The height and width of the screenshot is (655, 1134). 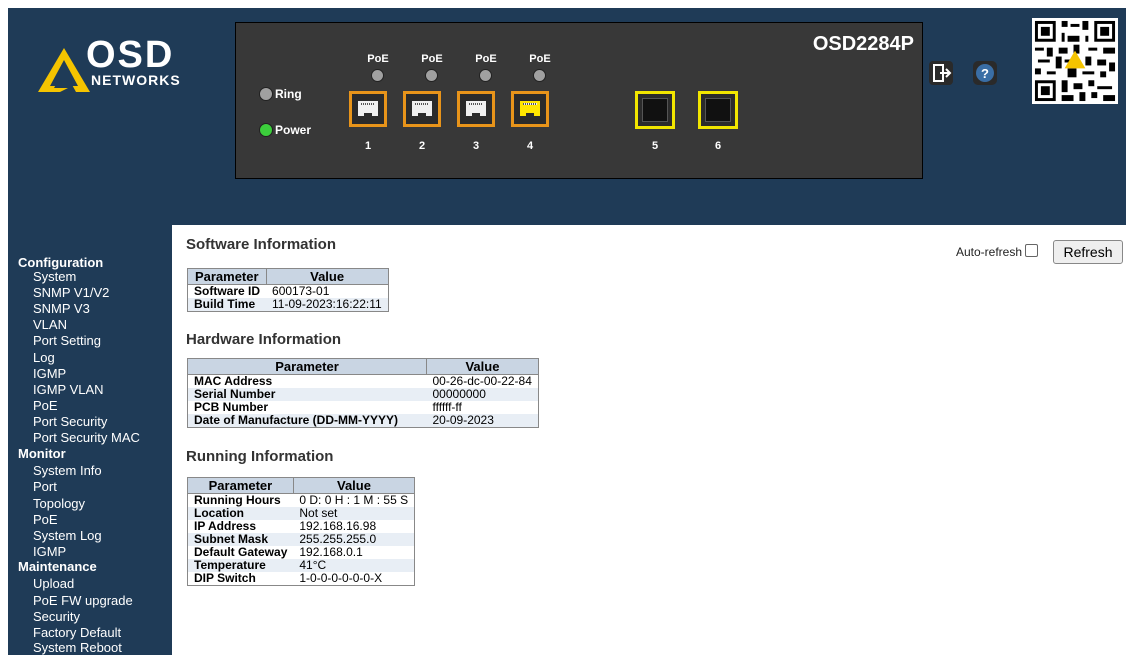 What do you see at coordinates (77, 632) in the screenshot?
I see `nav-item-factory-default: Factory Default` at bounding box center [77, 632].